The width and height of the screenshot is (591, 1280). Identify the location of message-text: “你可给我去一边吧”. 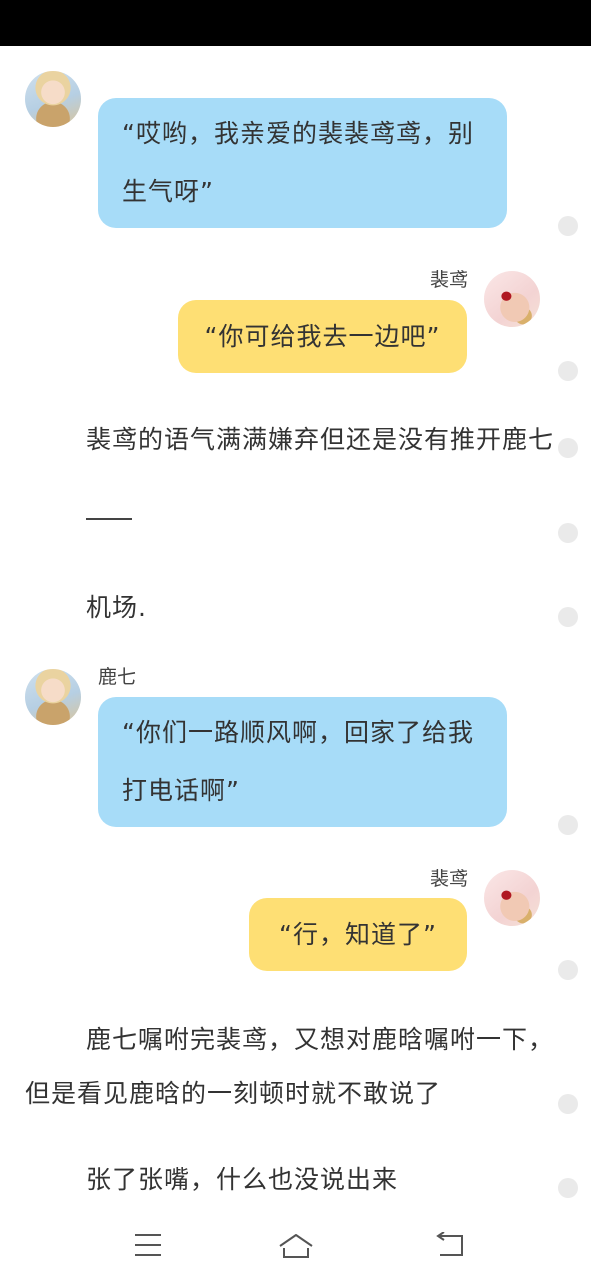
(322, 336).